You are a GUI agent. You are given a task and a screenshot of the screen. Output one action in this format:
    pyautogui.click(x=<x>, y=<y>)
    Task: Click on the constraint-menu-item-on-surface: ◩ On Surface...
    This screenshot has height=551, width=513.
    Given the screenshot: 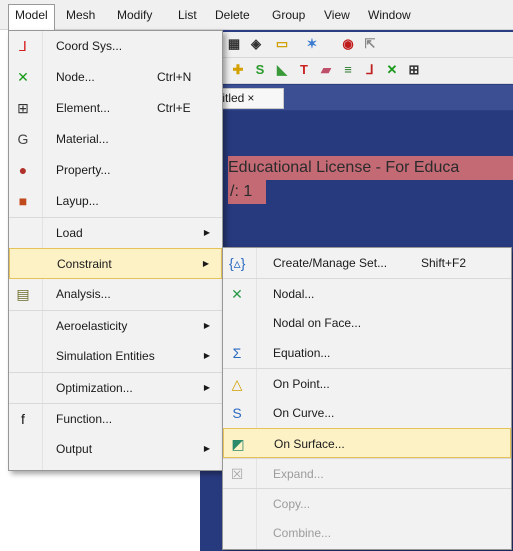 What is the action you would take?
    pyautogui.click(x=367, y=443)
    